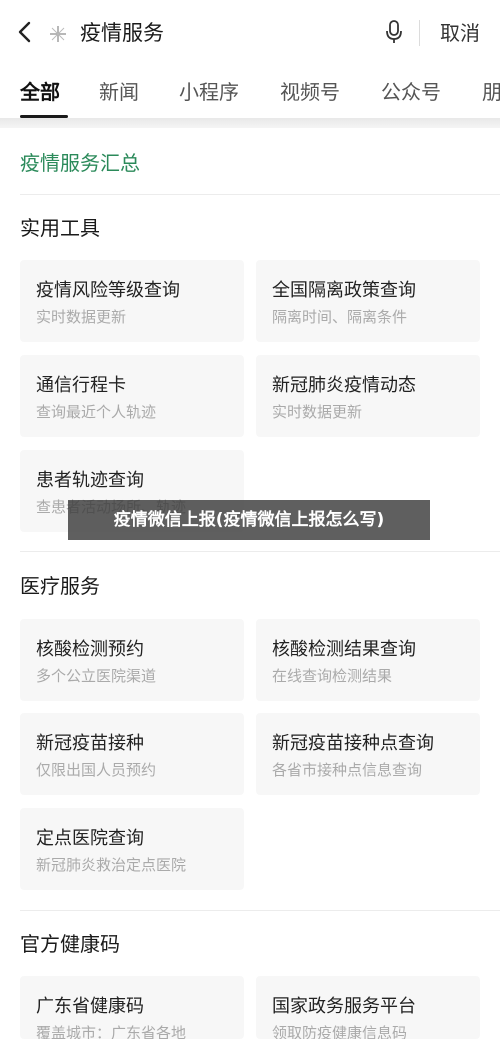 The height and width of the screenshot is (1039, 500). What do you see at coordinates (90, 480) in the screenshot?
I see `card-title: 患者轨迹查询` at bounding box center [90, 480].